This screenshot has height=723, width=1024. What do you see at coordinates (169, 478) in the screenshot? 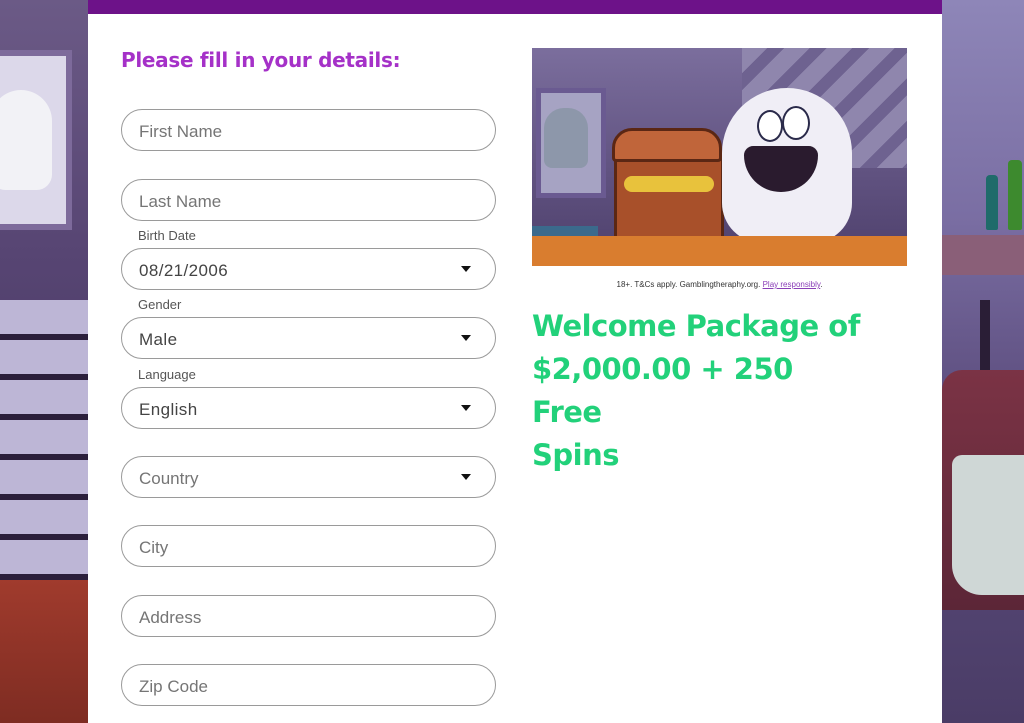
I see `country-placeholder: Country` at bounding box center [169, 478].